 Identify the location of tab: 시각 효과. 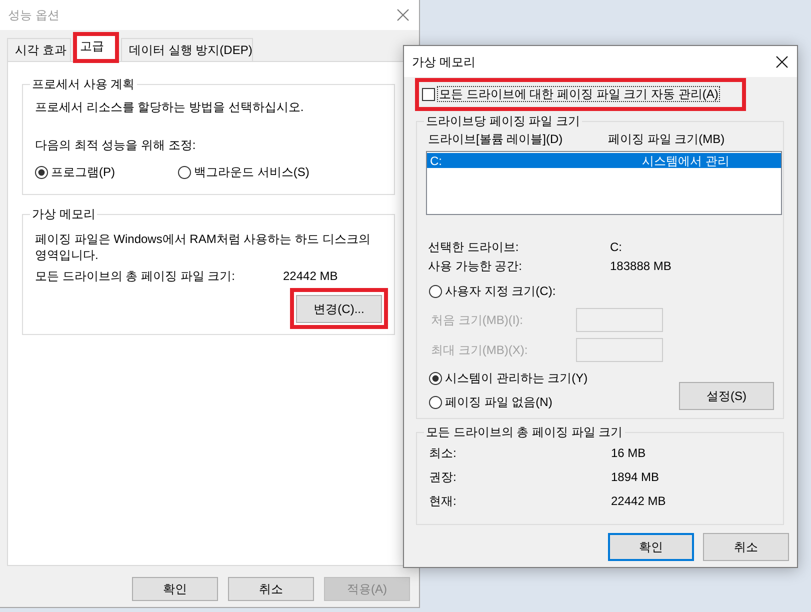
(39, 49).